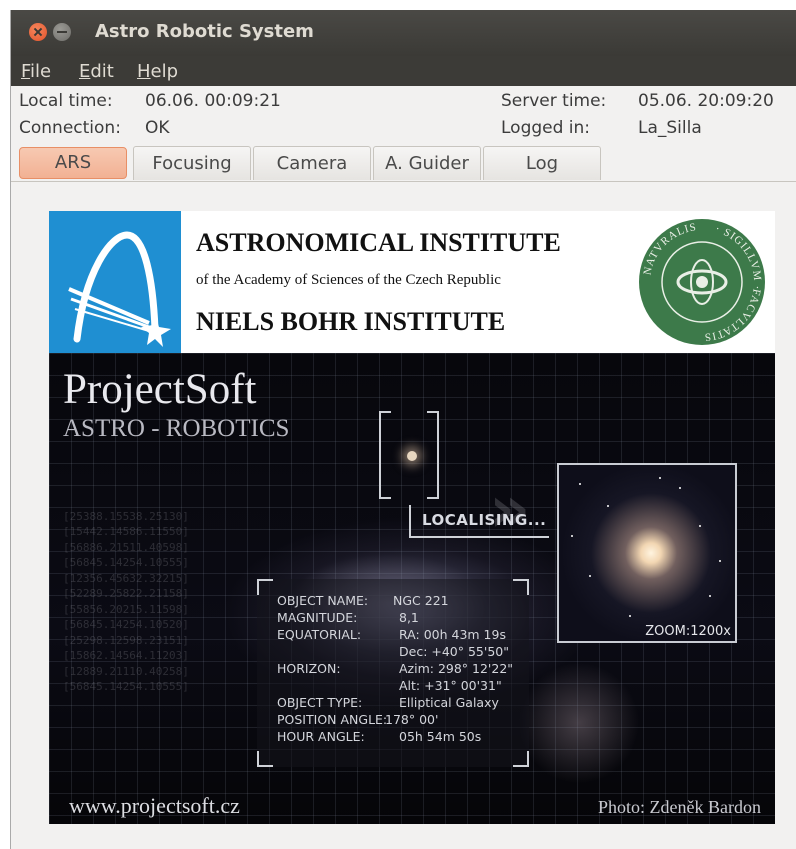 Image resolution: width=796 pixels, height=849 pixels. What do you see at coordinates (157, 128) in the screenshot?
I see `connection-value: OK` at bounding box center [157, 128].